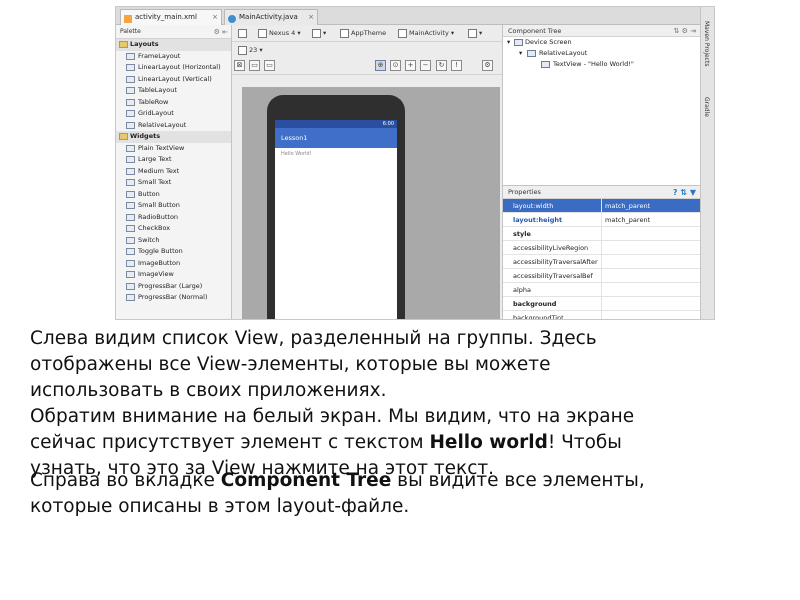 This screenshot has height=600, width=800. What do you see at coordinates (173, 218) in the screenshot?
I see `palette-item: RadioButton` at bounding box center [173, 218].